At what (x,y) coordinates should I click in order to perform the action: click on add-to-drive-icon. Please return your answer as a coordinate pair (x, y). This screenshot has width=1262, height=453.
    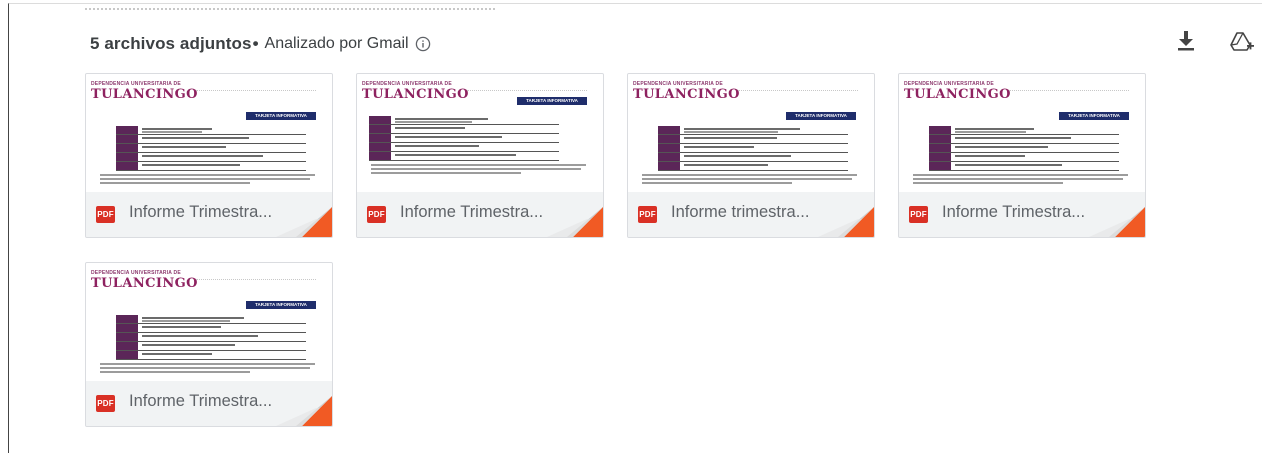
    Looking at the image, I should click on (1242, 41).